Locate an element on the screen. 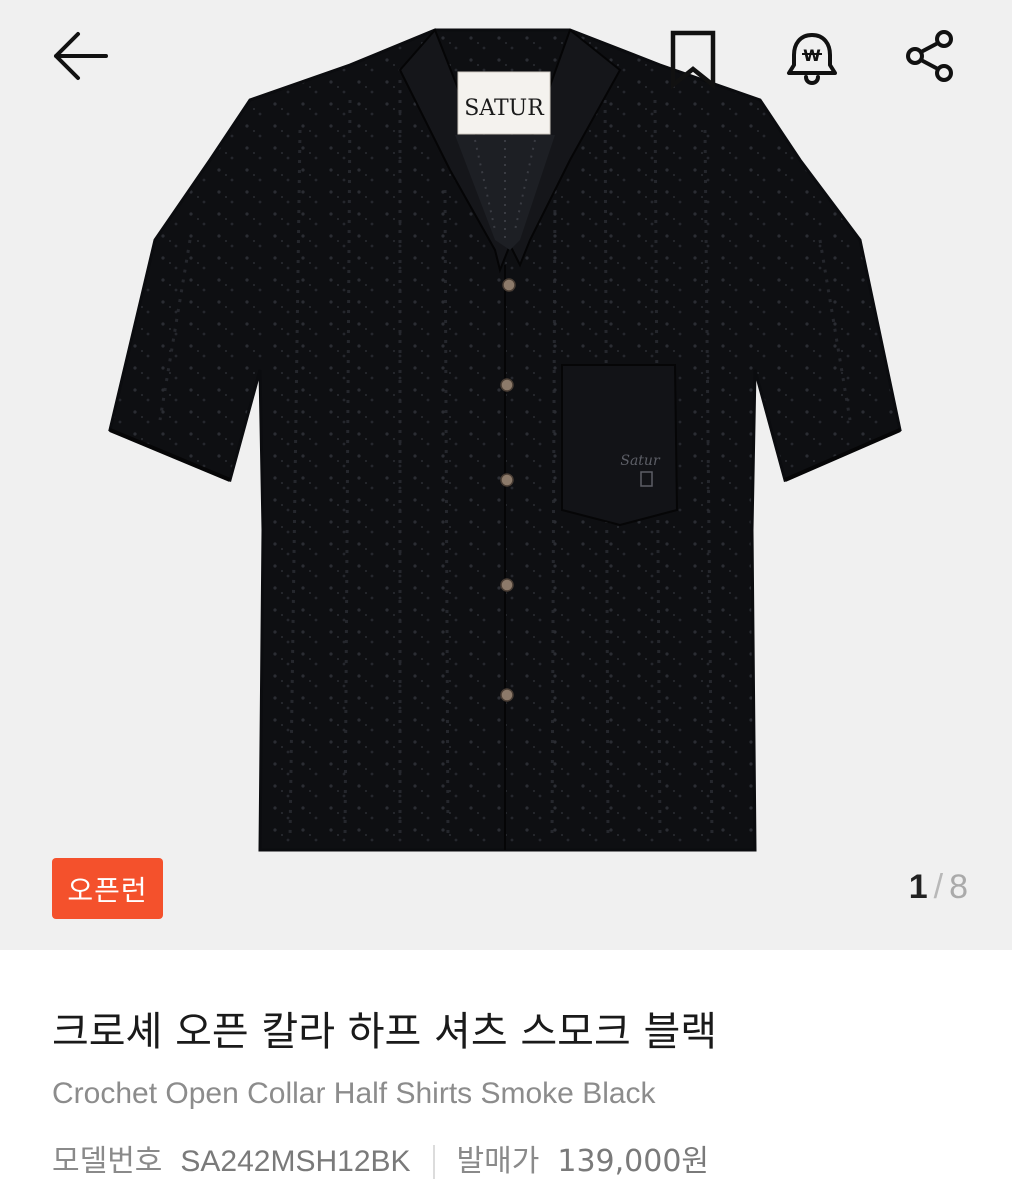  arrow-left-icon is located at coordinates (81, 56).